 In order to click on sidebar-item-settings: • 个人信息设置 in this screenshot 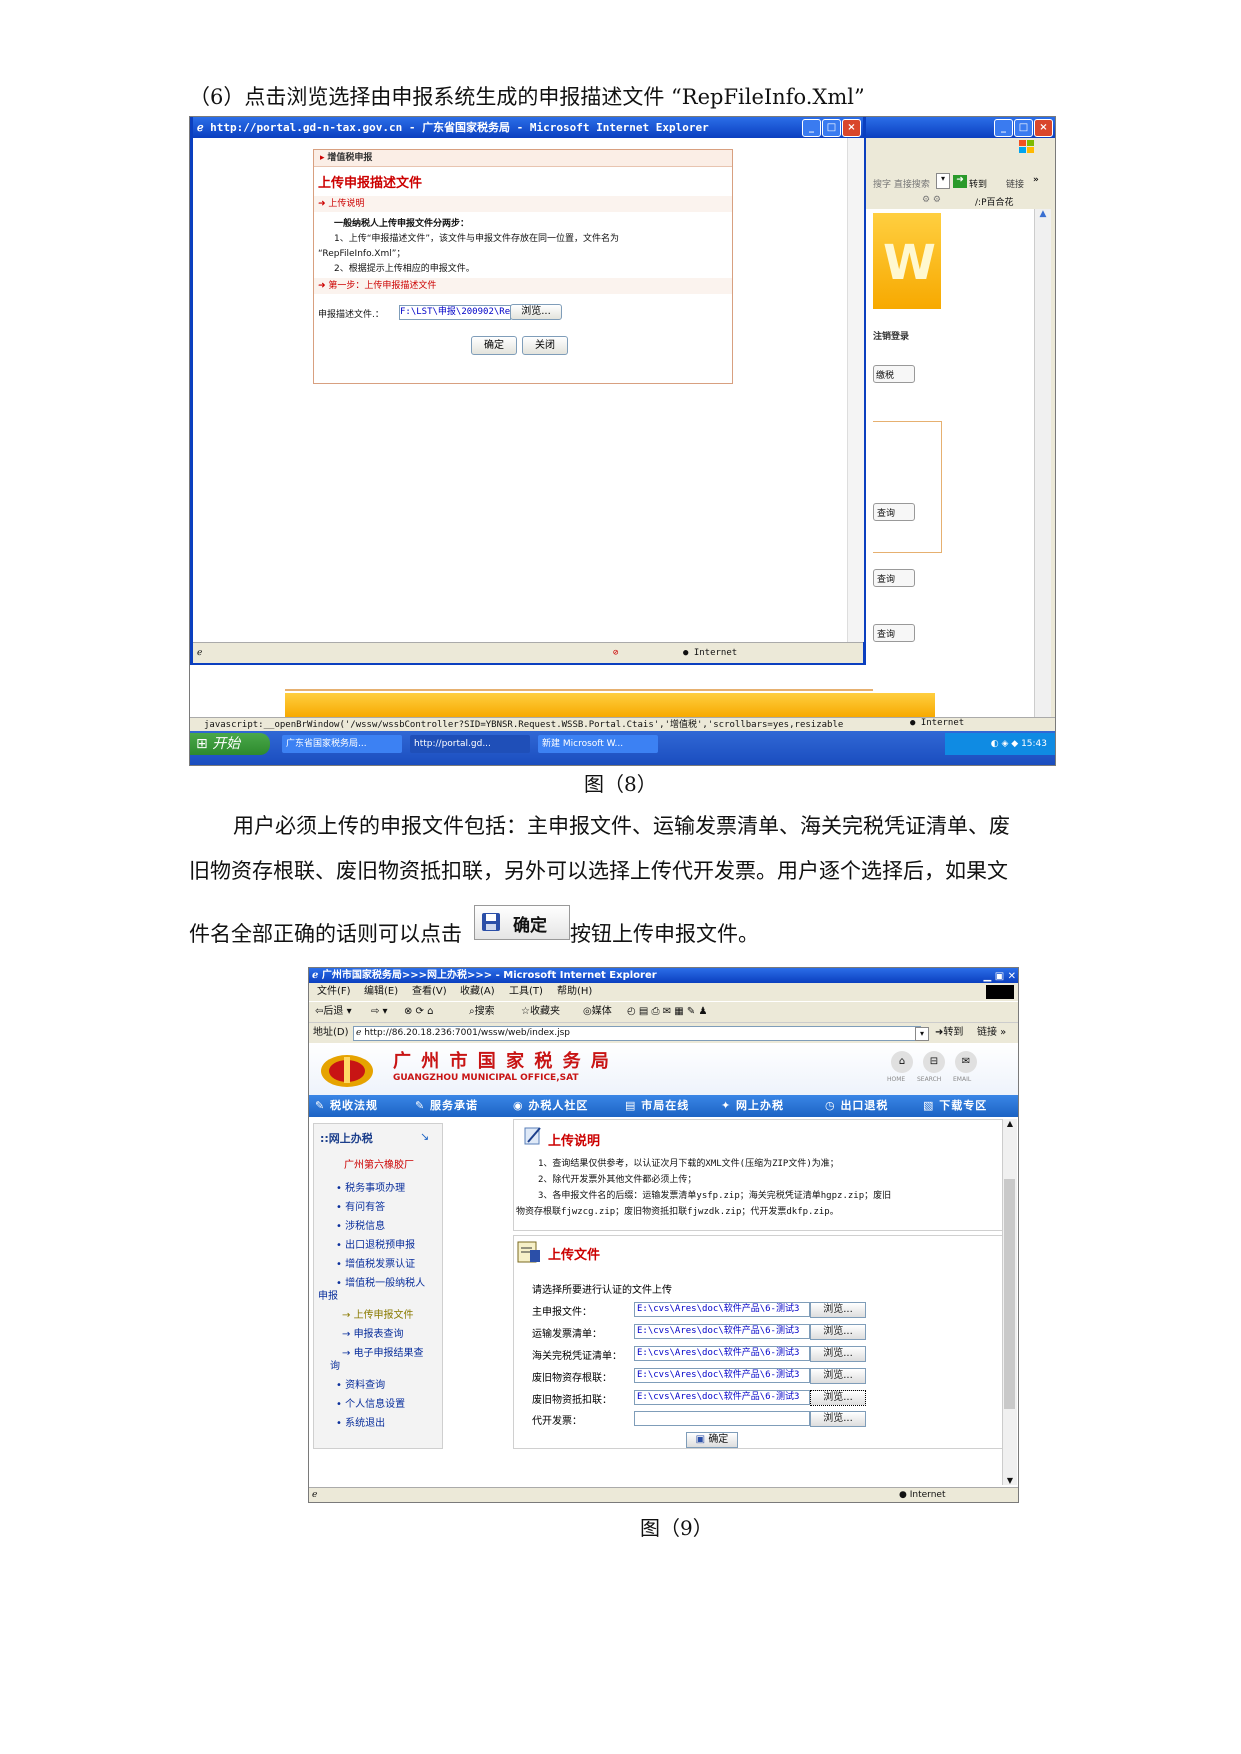, I will do `click(370, 1402)`.